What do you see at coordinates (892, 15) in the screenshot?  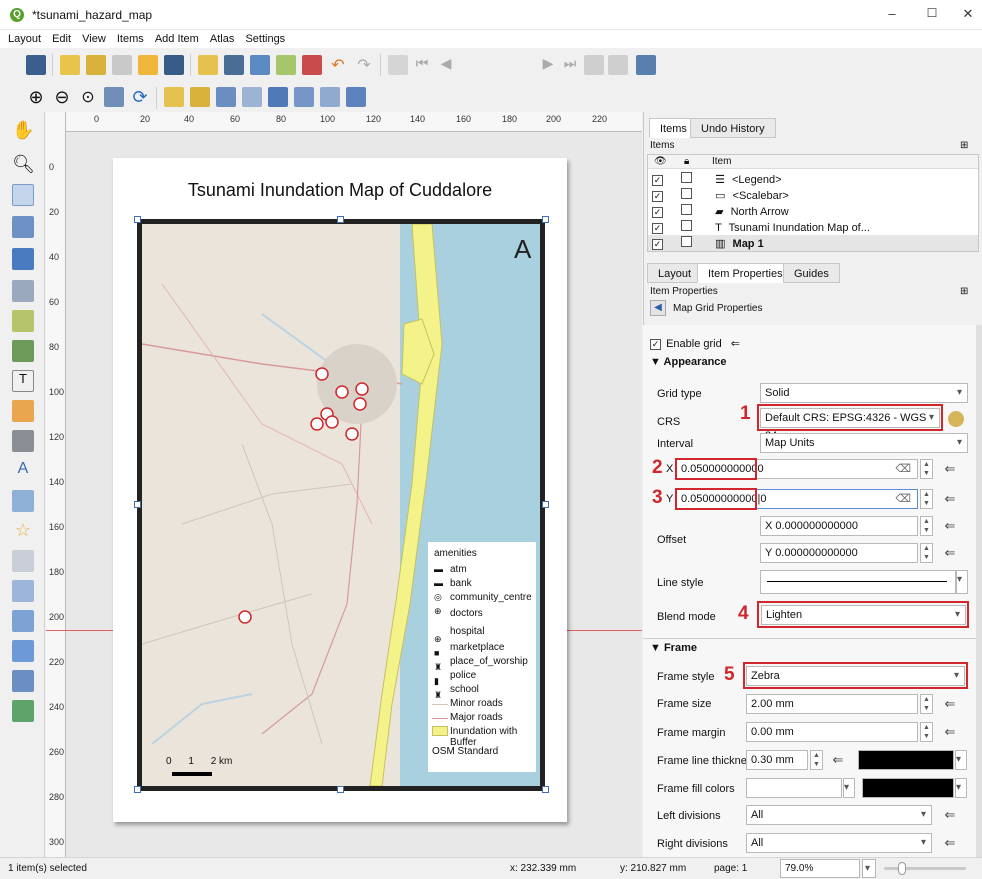 I see `minimize-button: –` at bounding box center [892, 15].